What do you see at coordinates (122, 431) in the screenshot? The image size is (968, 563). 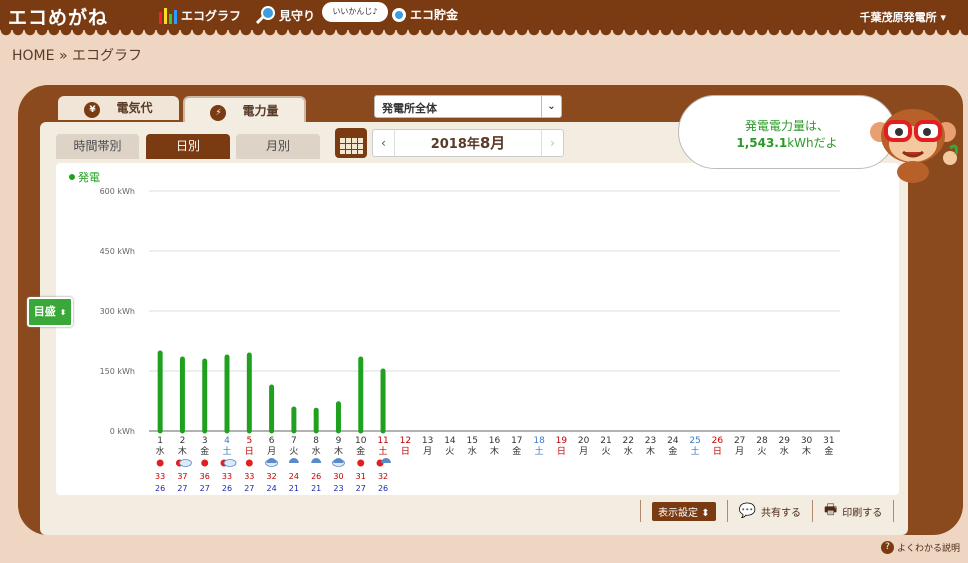 I see `y-tick-label: 0 kWh` at bounding box center [122, 431].